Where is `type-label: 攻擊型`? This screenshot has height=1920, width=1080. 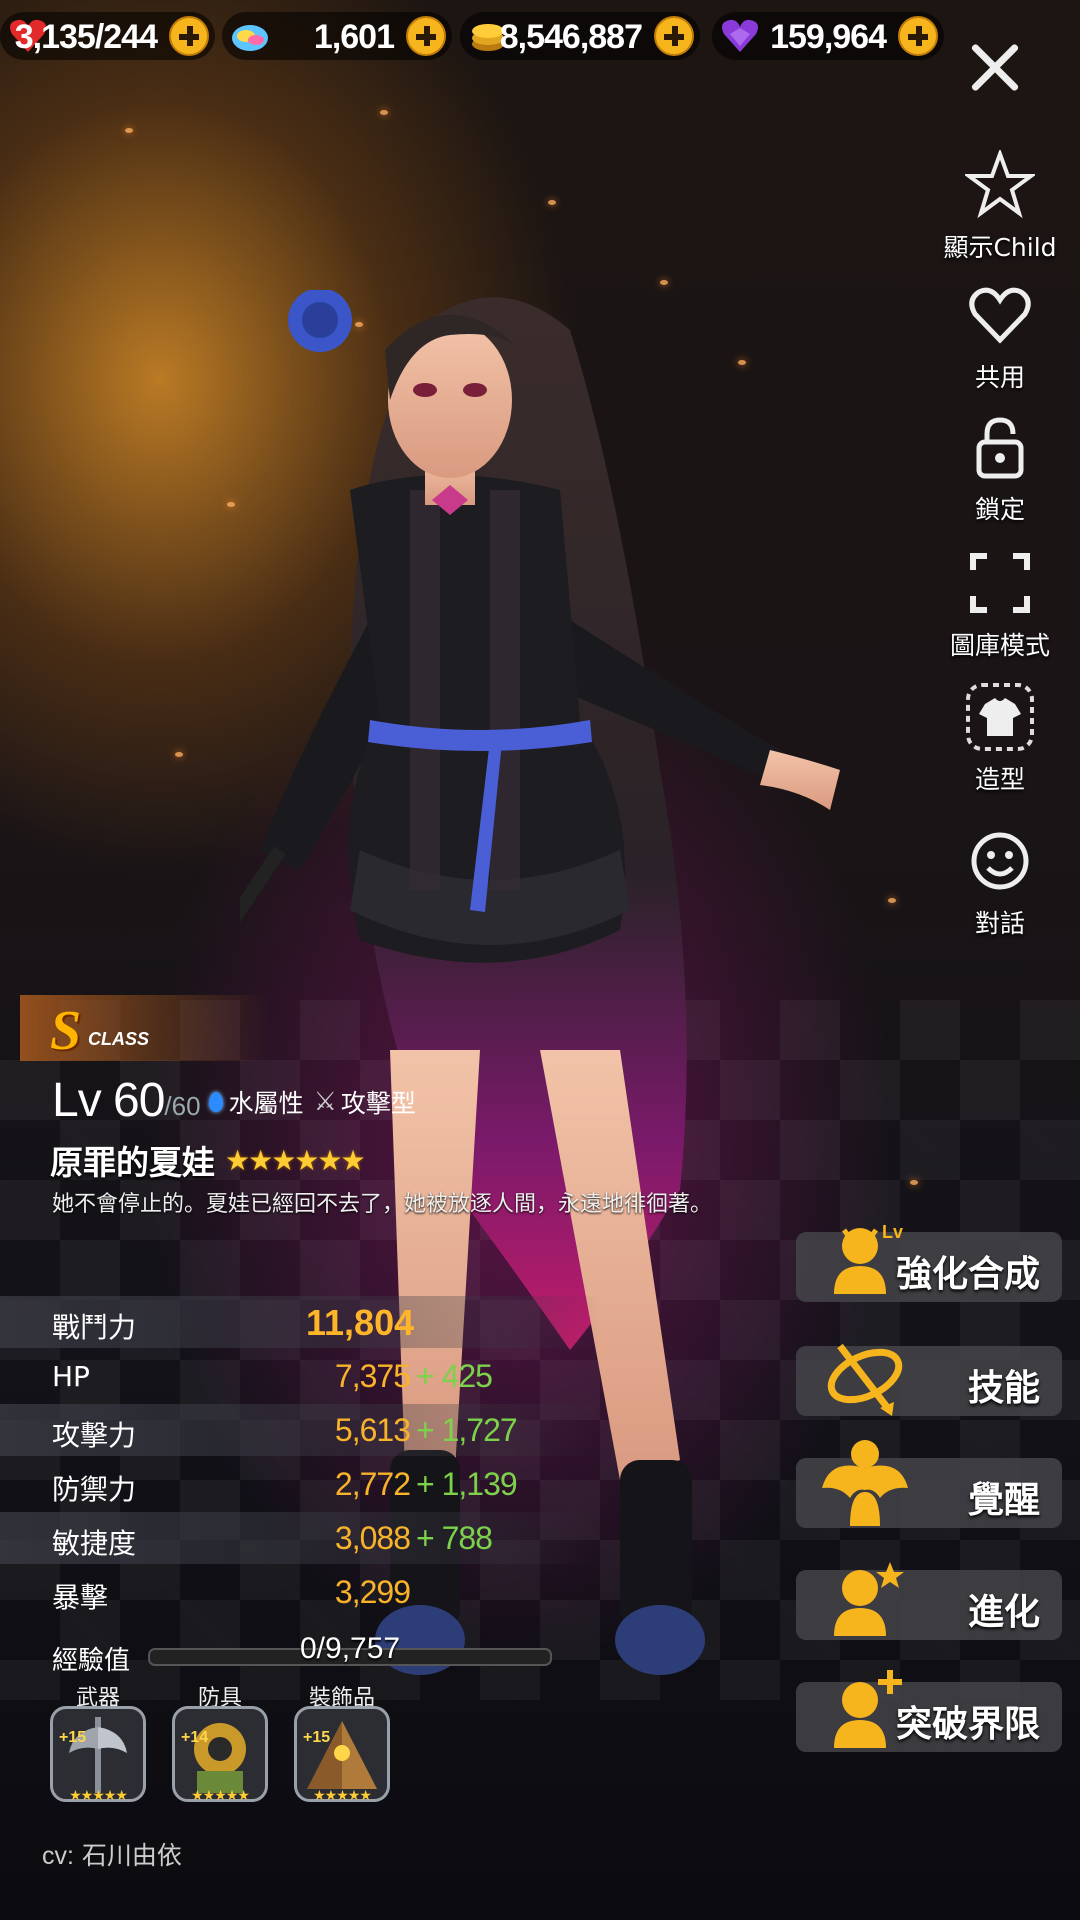 type-label: 攻擊型 is located at coordinates (378, 1103).